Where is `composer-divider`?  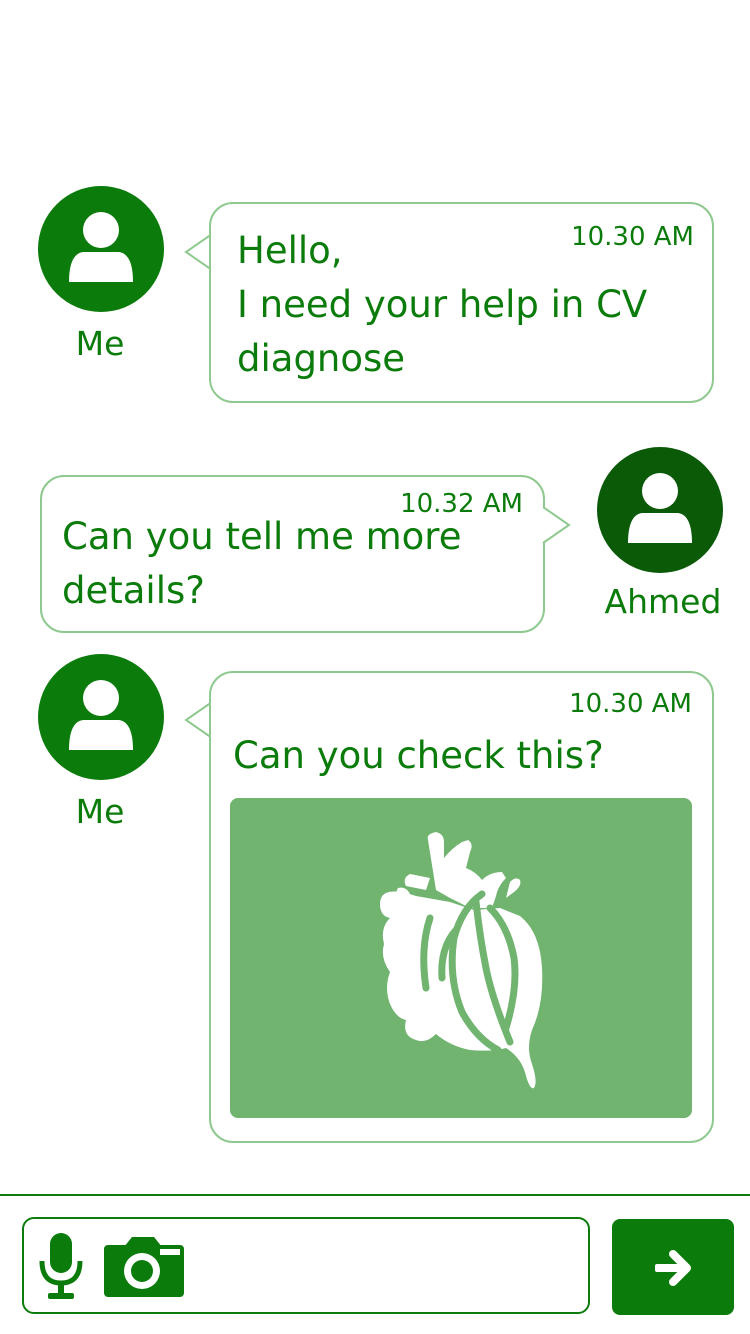 composer-divider is located at coordinates (375, 1195).